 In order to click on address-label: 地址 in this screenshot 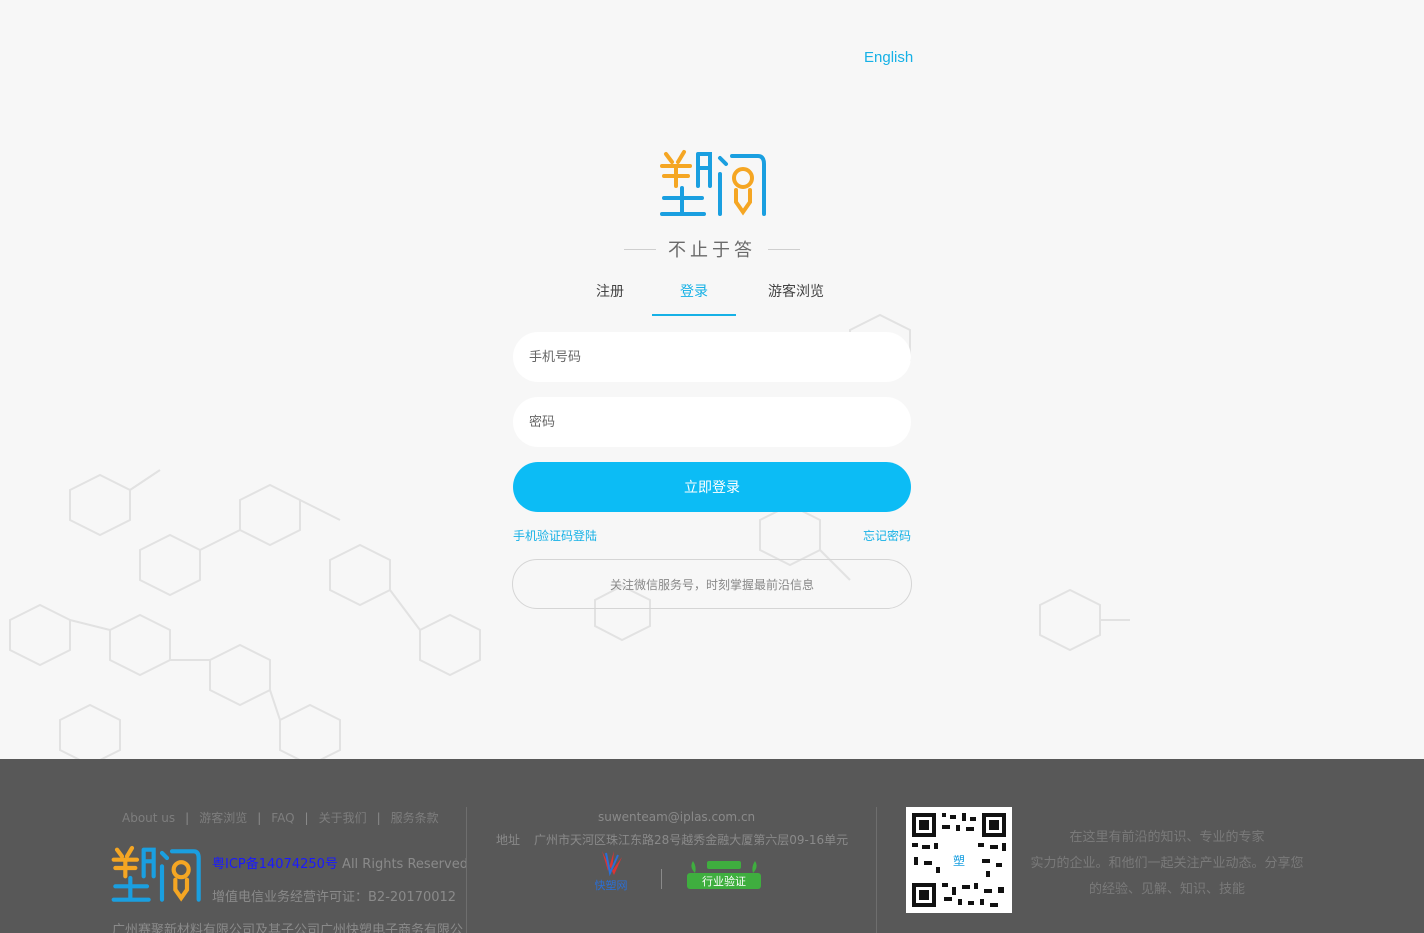, I will do `click(508, 840)`.